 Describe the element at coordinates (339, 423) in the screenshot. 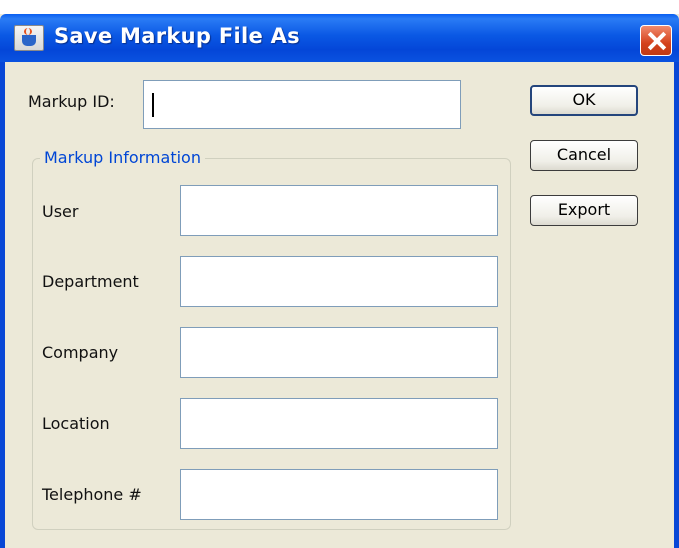

I see `location-input` at that location.